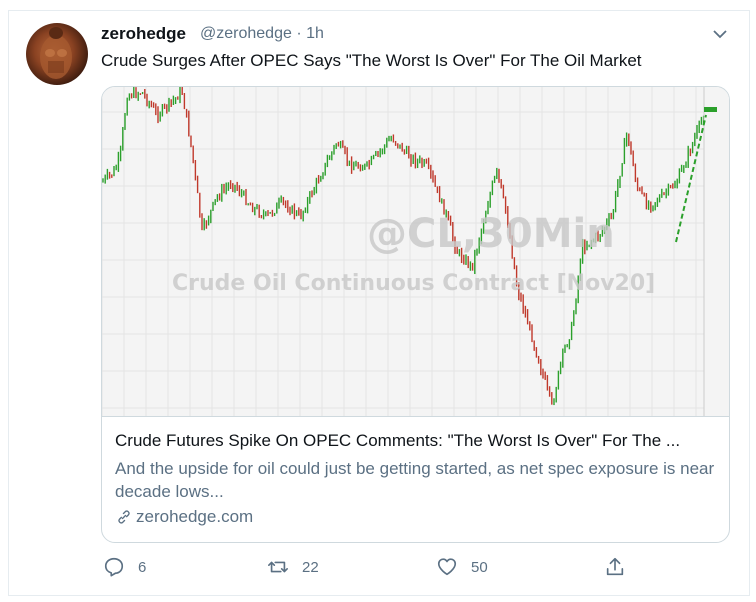  Describe the element at coordinates (293, 567) in the screenshot. I see `retweet-button: 22` at that location.